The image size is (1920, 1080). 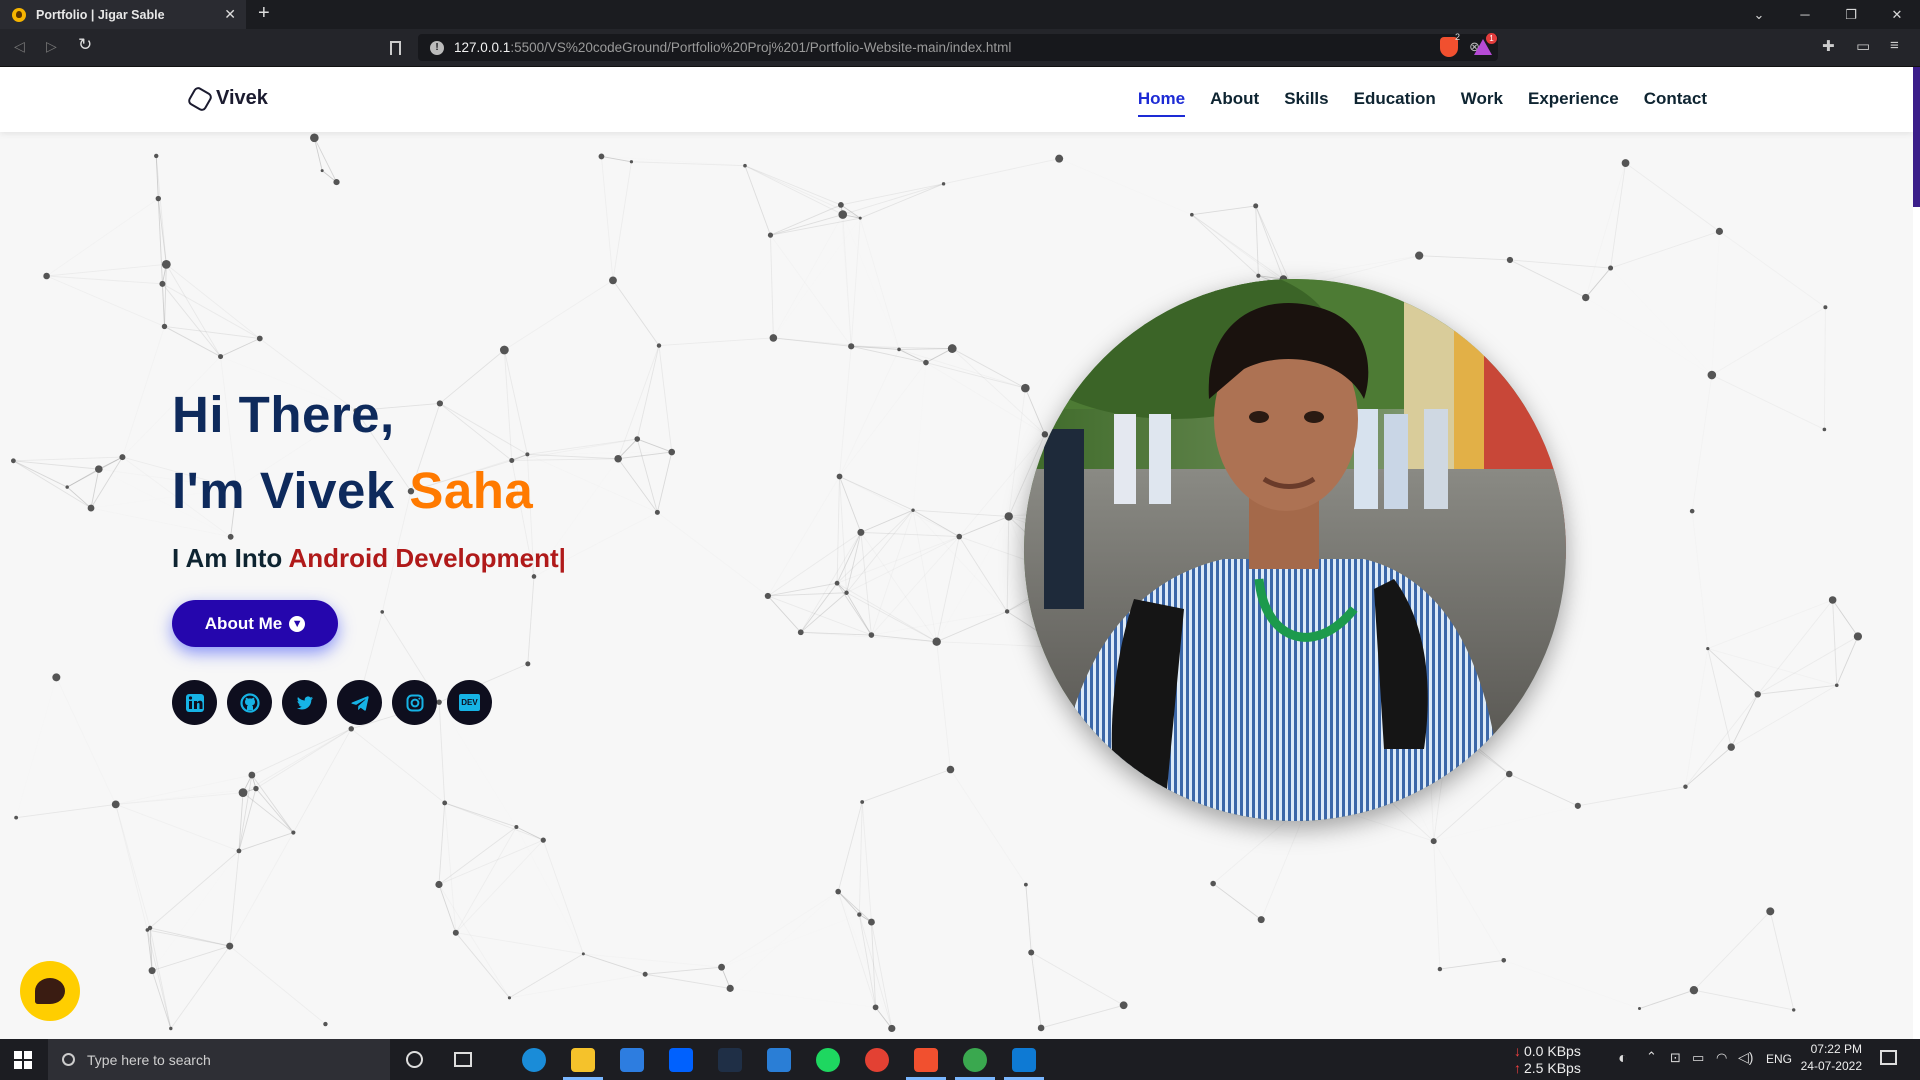 What do you see at coordinates (100, 14) in the screenshot?
I see `tab-title: Portfolio | Jigar Sable` at bounding box center [100, 14].